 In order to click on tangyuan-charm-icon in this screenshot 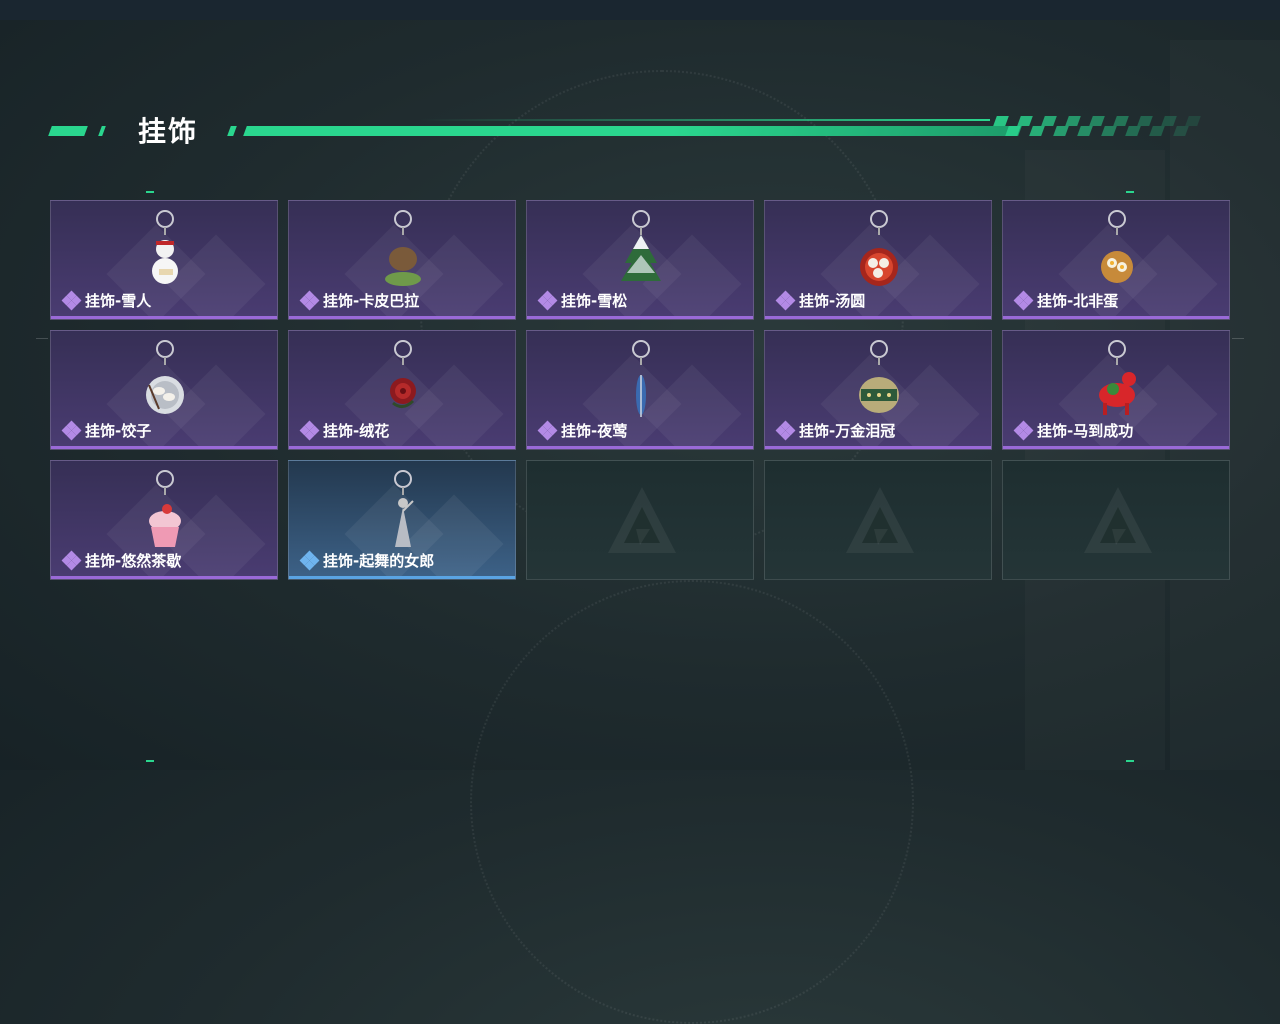, I will do `click(879, 249)`.